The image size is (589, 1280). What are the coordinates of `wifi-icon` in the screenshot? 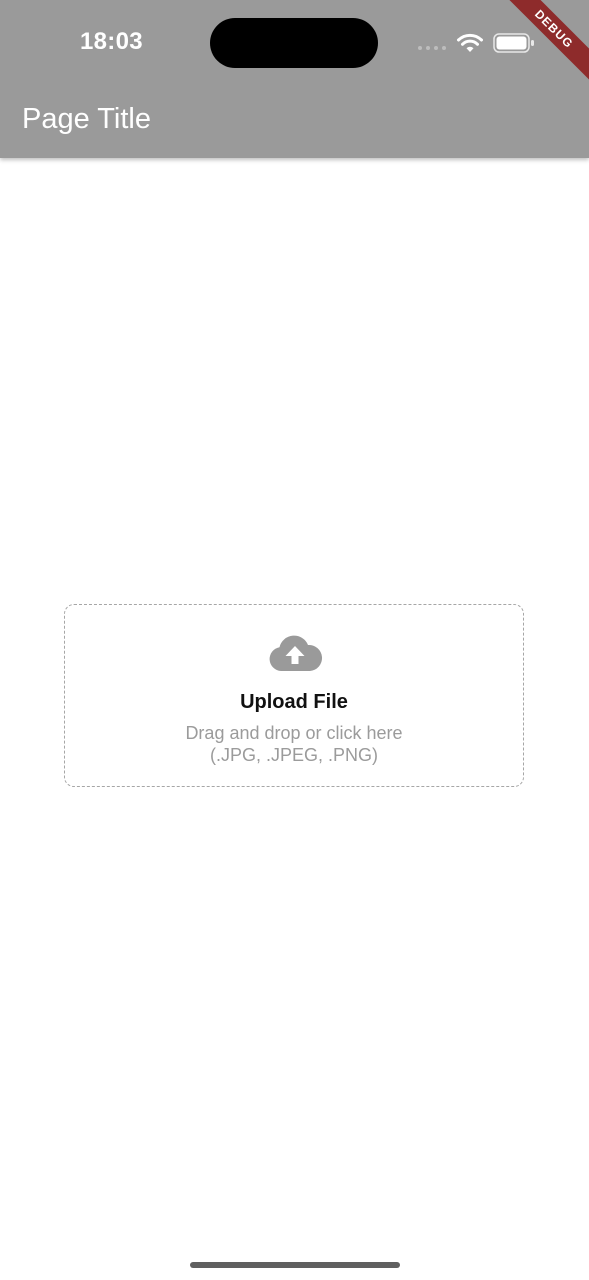 It's located at (470, 42).